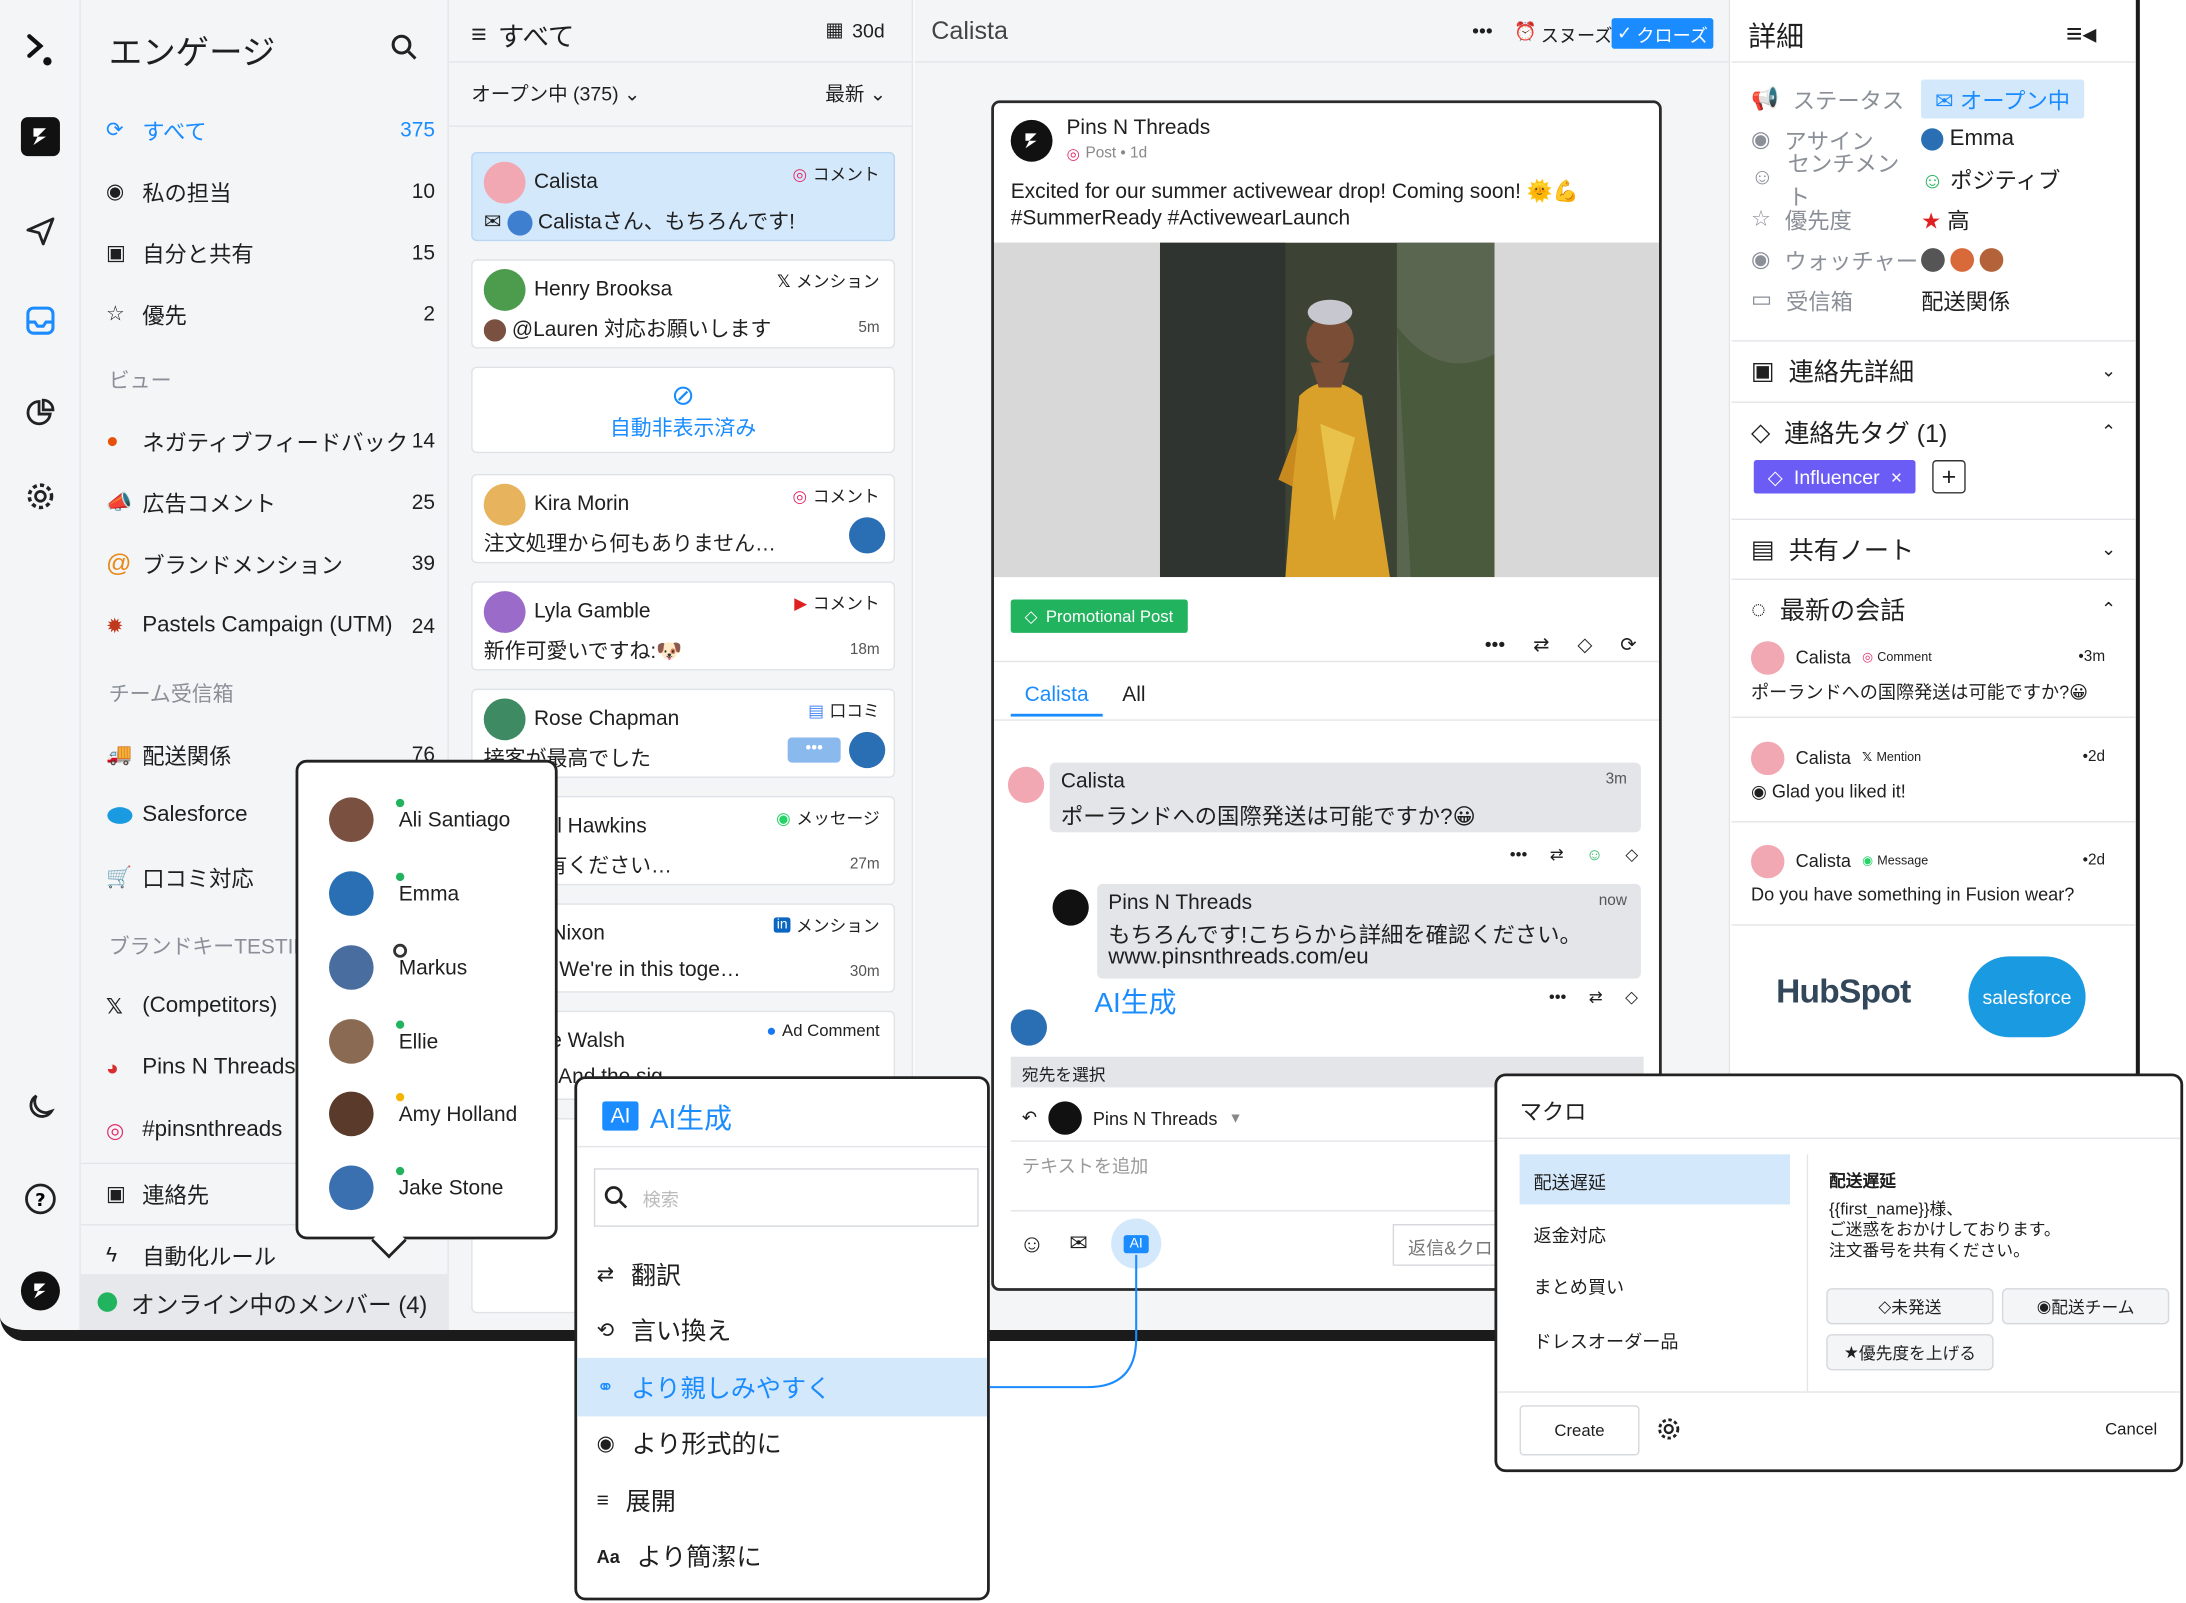 Image resolution: width=2186 pixels, height=1603 pixels. What do you see at coordinates (2085, 1306) in the screenshot?
I see `action-shipping-team: ◉ 配送チーム` at bounding box center [2085, 1306].